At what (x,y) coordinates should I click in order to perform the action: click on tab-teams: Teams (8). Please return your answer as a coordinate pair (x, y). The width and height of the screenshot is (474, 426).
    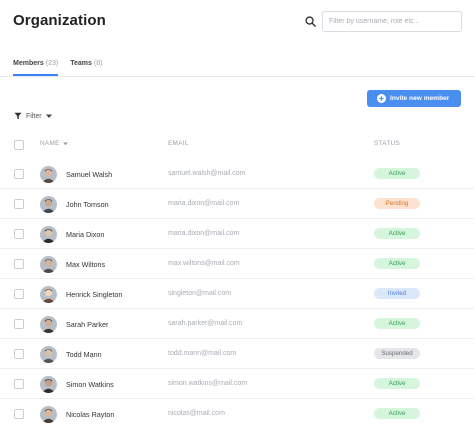
    Looking at the image, I should click on (86, 63).